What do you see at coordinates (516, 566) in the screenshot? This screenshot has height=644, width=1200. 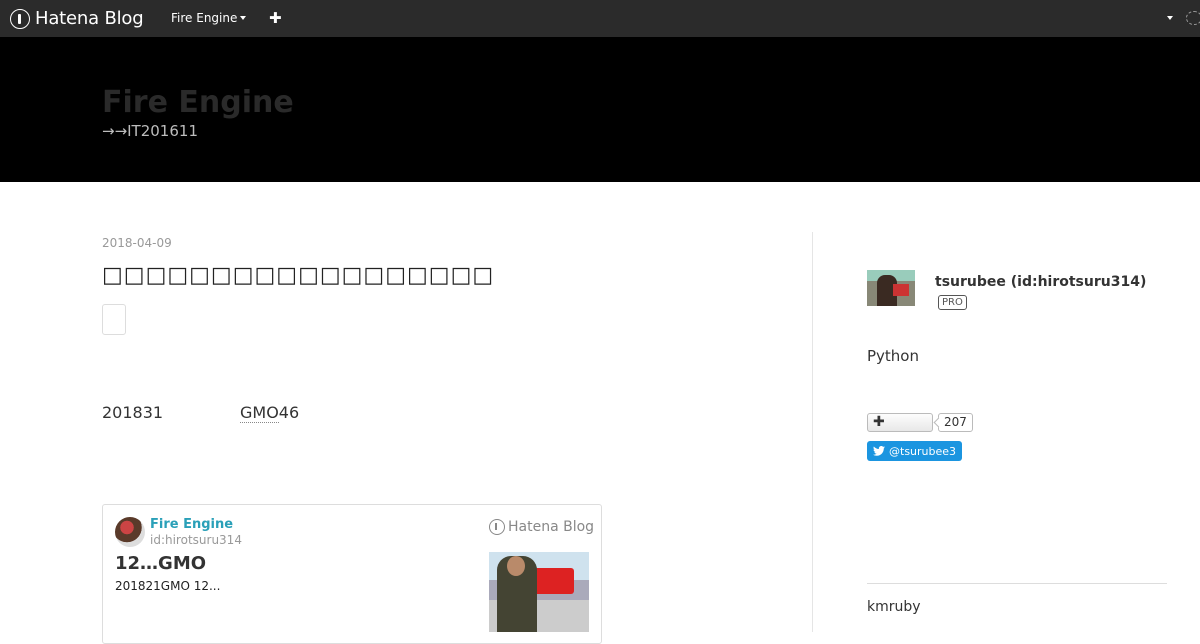 I see `person-head-shape` at bounding box center [516, 566].